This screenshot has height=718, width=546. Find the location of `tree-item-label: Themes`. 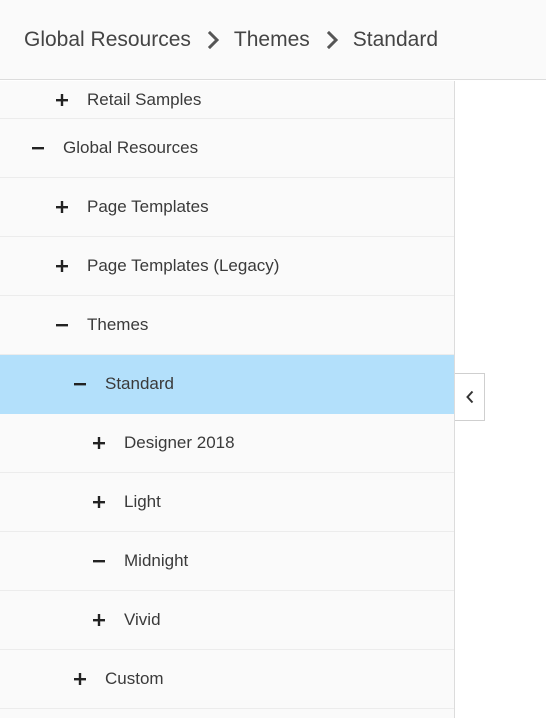

tree-item-label: Themes is located at coordinates (118, 324).